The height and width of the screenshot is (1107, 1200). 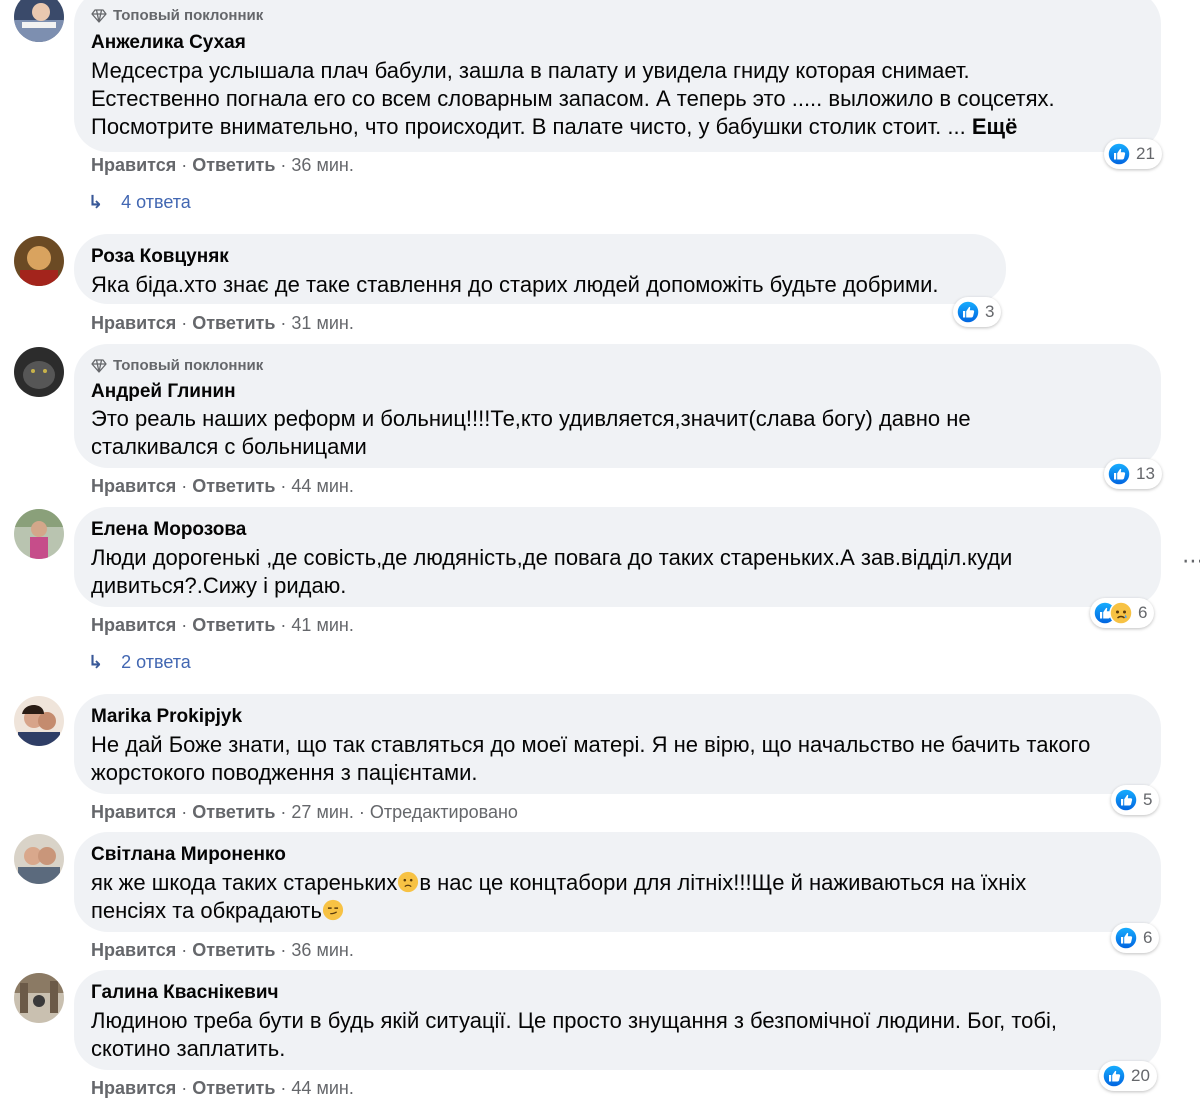 I want to click on comment-author: Світлана Мироненко, so click(x=188, y=855).